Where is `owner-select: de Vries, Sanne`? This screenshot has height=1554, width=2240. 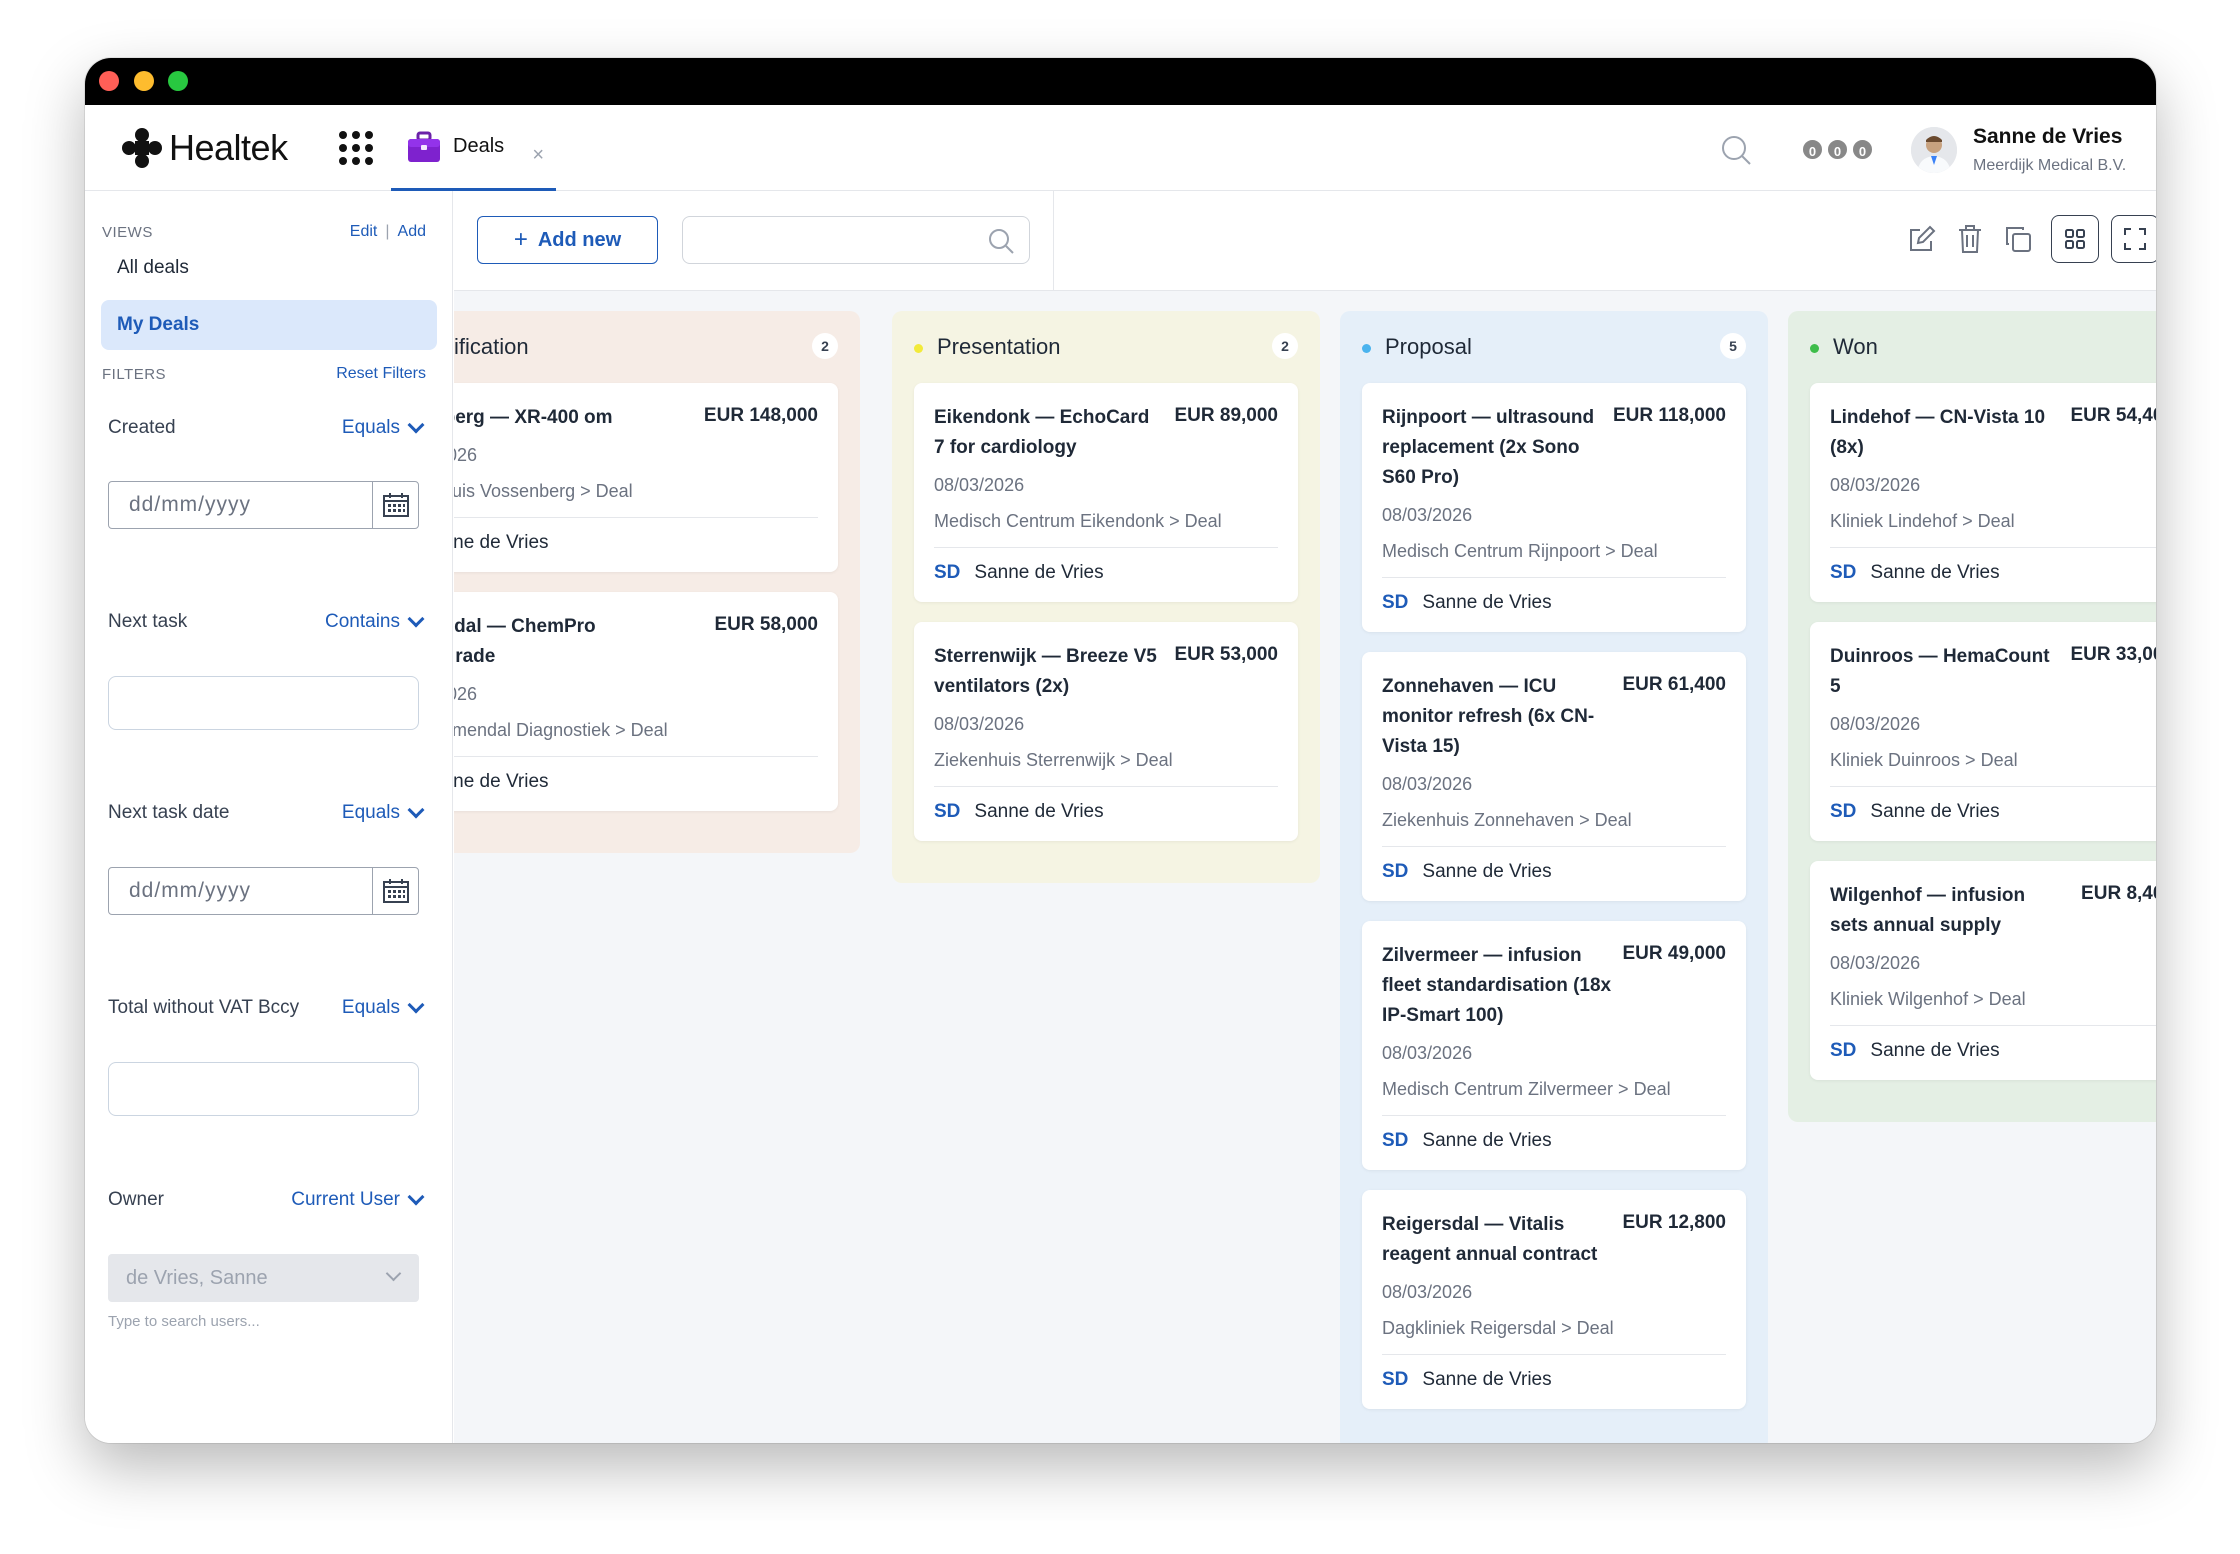 owner-select: de Vries, Sanne is located at coordinates (263, 1278).